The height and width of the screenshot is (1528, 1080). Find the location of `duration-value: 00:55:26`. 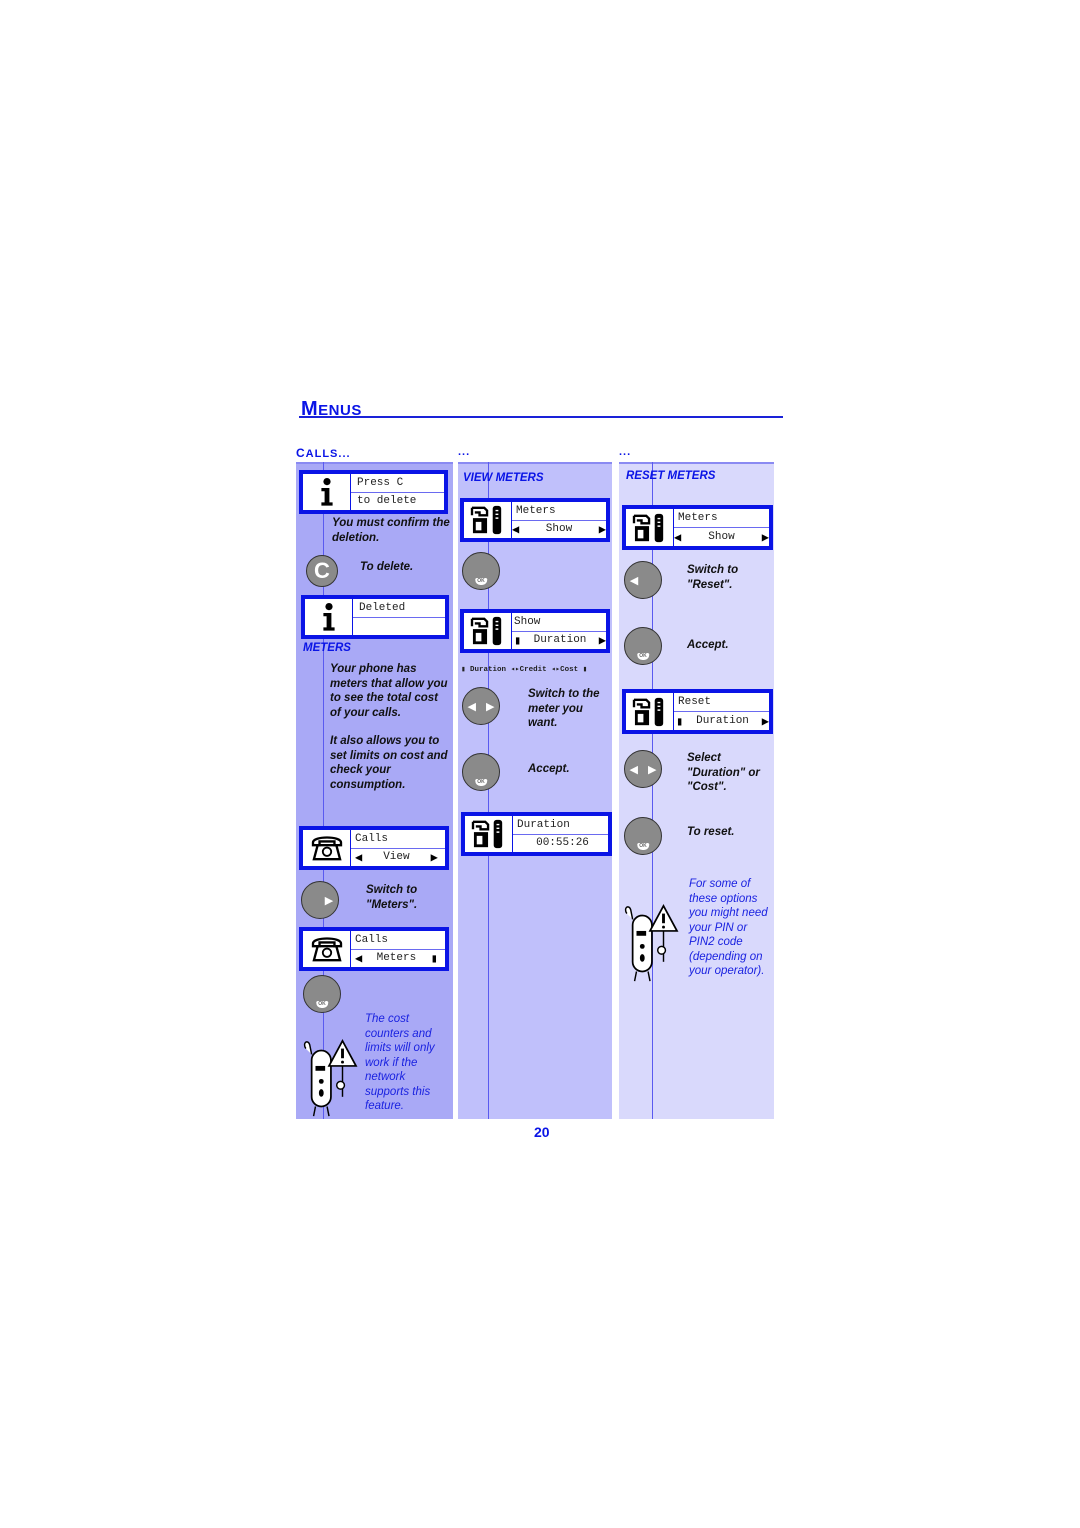

duration-value: 00:55:26 is located at coordinates (560, 843).